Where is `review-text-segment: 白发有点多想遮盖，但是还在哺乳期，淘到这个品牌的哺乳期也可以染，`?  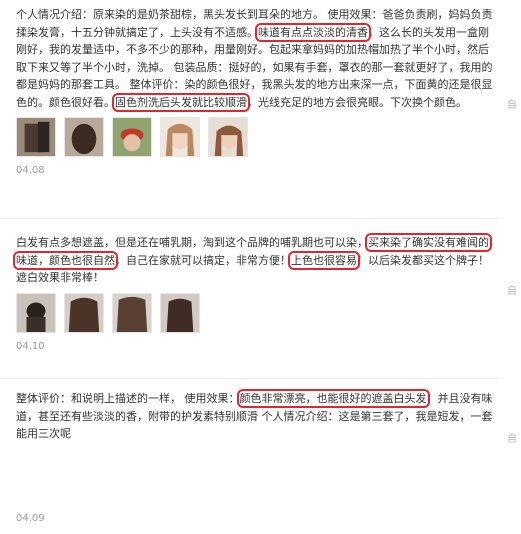 review-text-segment: 白发有点多想遮盖，但是还在哺乳期，淘到这个品牌的哺乳期也可以染， is located at coordinates (192, 242).